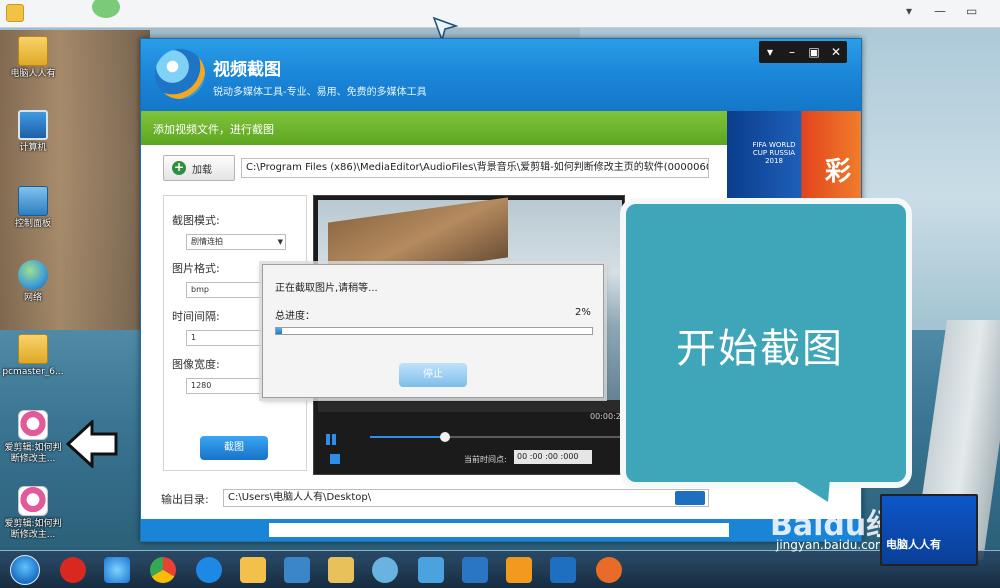  I want to click on maximize-icon: ▭, so click(971, 11).